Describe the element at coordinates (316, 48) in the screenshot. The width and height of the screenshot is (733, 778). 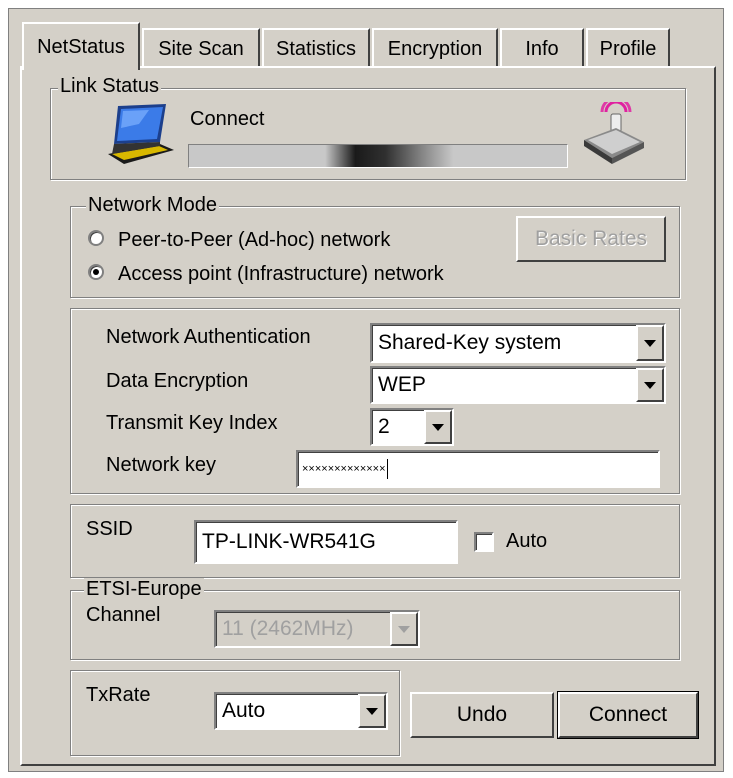
I see `tab-statistics: Statistics` at that location.